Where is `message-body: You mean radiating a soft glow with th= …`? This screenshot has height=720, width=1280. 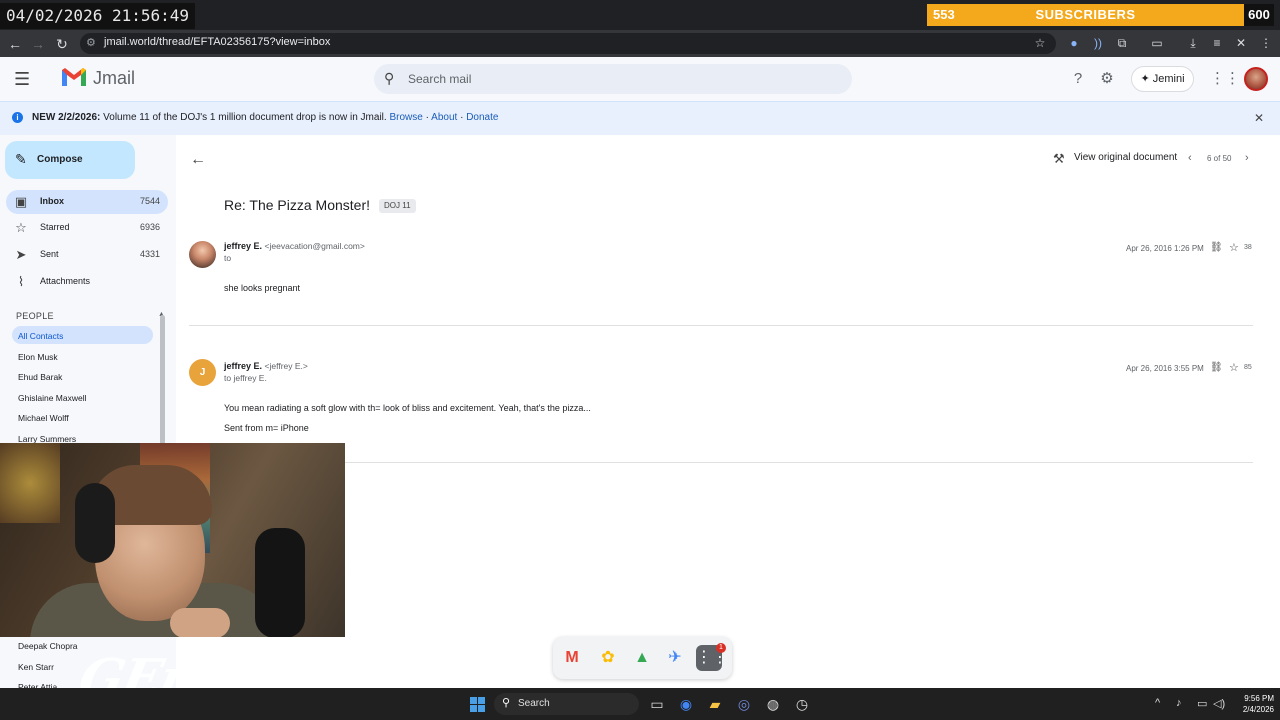
message-body: You mean radiating a soft glow with th= … is located at coordinates (407, 408).